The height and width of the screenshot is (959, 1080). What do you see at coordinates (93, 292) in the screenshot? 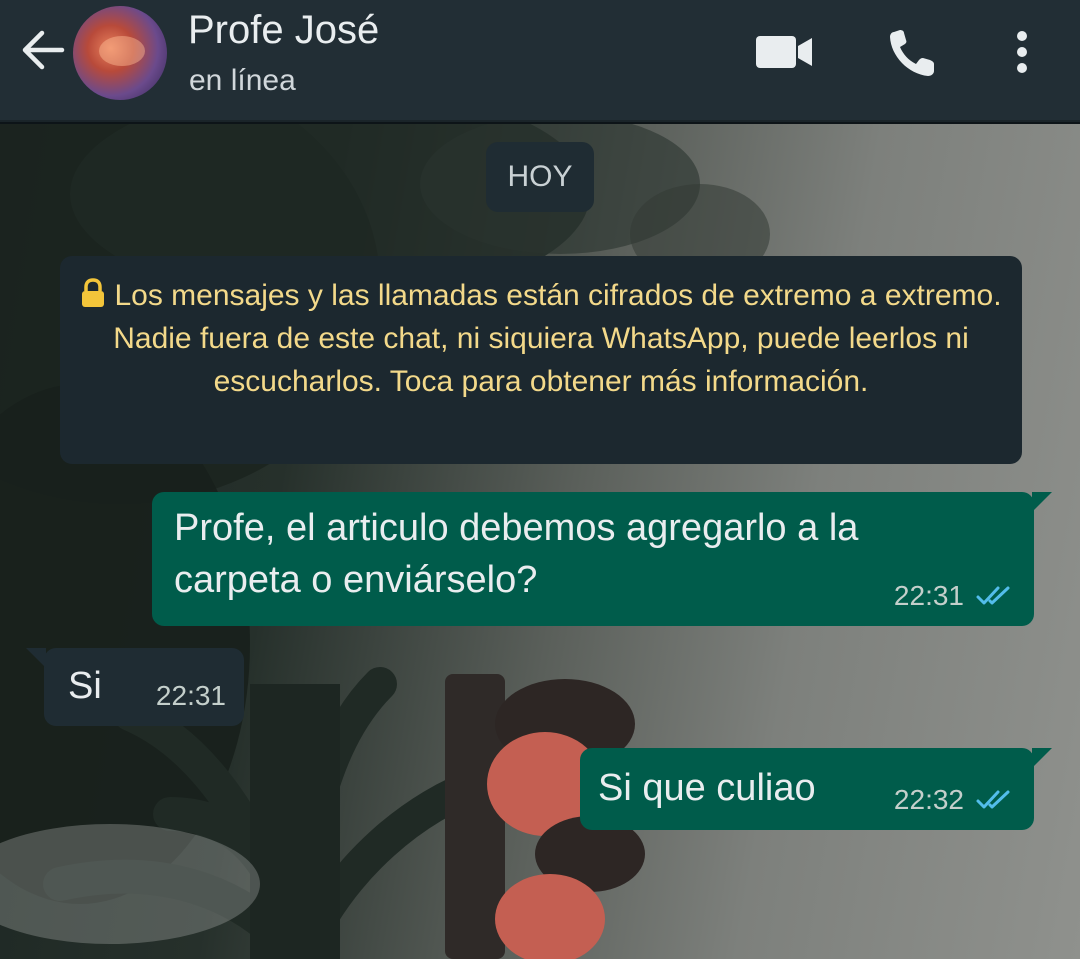
I see `lock-icon` at bounding box center [93, 292].